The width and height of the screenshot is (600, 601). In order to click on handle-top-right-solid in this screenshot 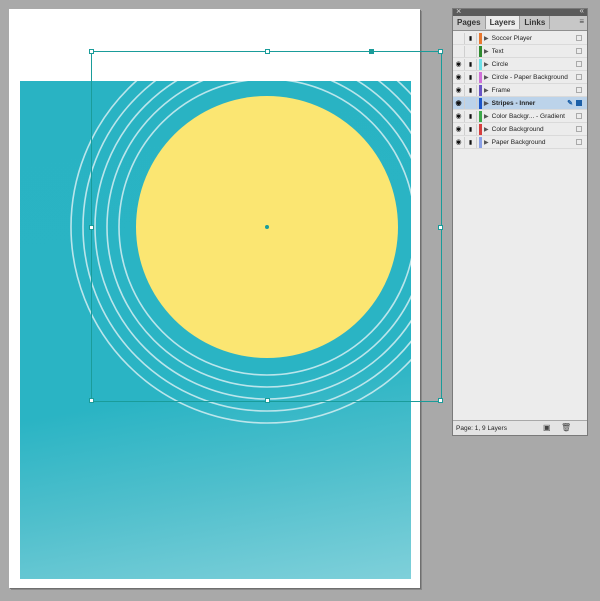, I will do `click(371, 51)`.